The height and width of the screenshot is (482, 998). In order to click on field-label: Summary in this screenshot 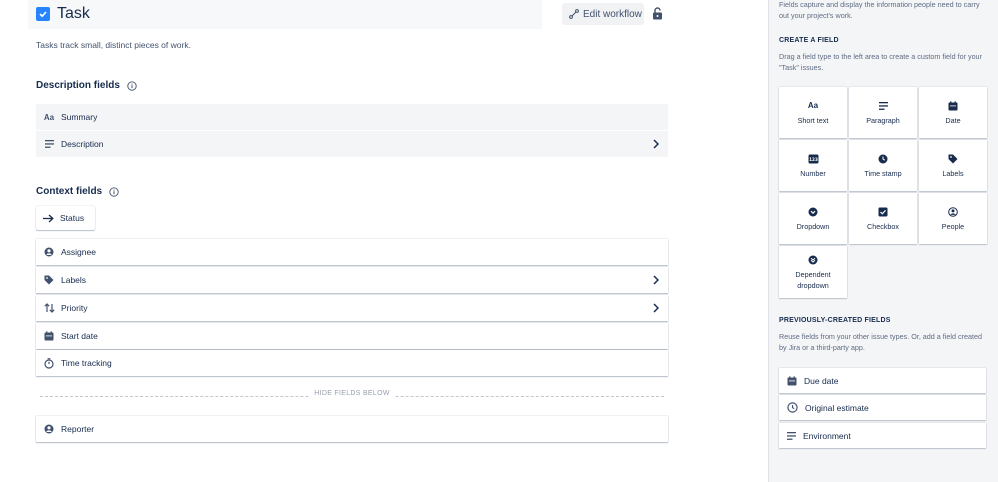, I will do `click(79, 117)`.